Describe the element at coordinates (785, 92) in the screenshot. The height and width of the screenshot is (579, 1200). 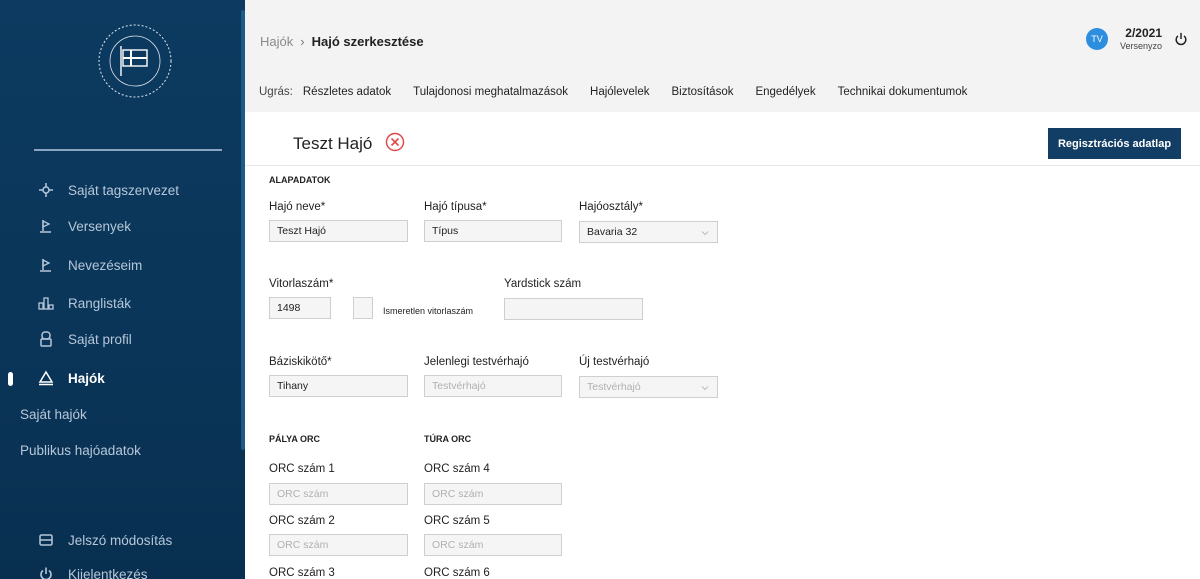
I see `jump-link-permits: Engedélyek` at that location.